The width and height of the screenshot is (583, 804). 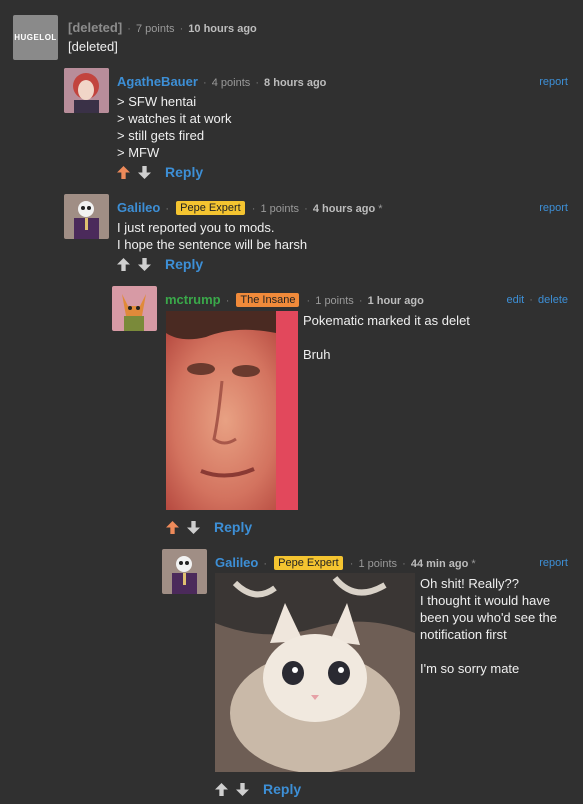 I want to click on delete-link: delete, so click(x=553, y=300).